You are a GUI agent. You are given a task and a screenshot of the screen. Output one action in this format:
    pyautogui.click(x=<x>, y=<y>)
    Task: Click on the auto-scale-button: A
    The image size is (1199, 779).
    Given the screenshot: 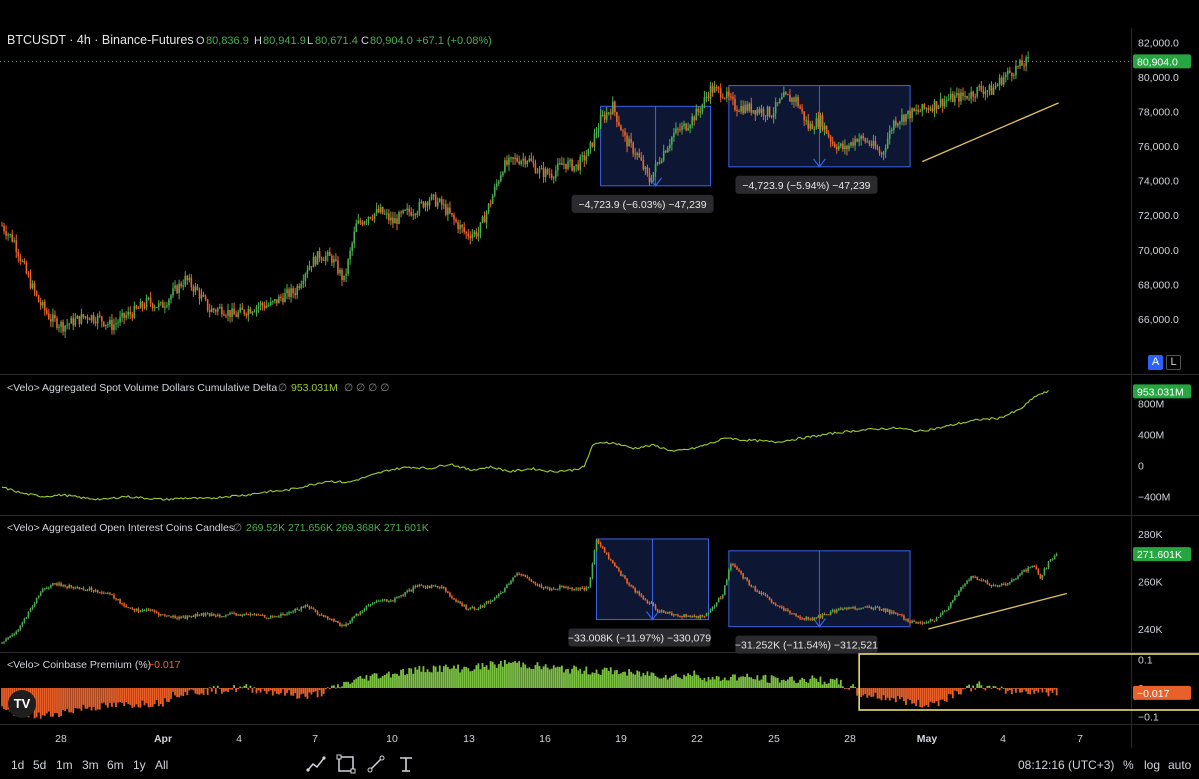 What is the action you would take?
    pyautogui.click(x=1155, y=362)
    